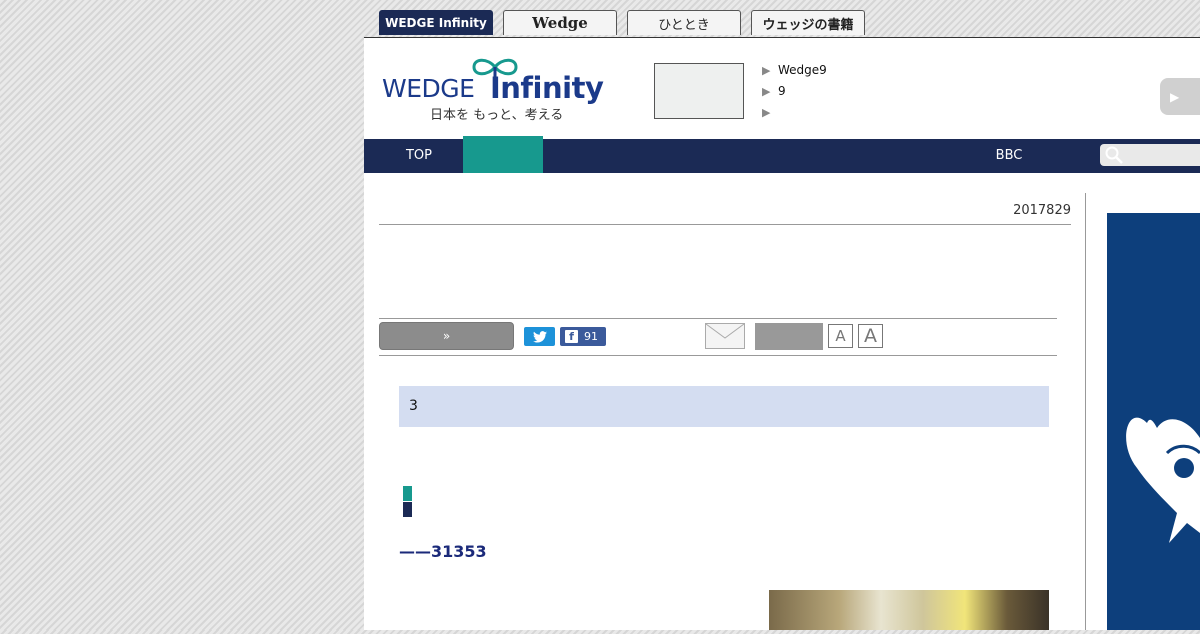 The height and width of the screenshot is (634, 1200). I want to click on mail-icon, so click(725, 336).